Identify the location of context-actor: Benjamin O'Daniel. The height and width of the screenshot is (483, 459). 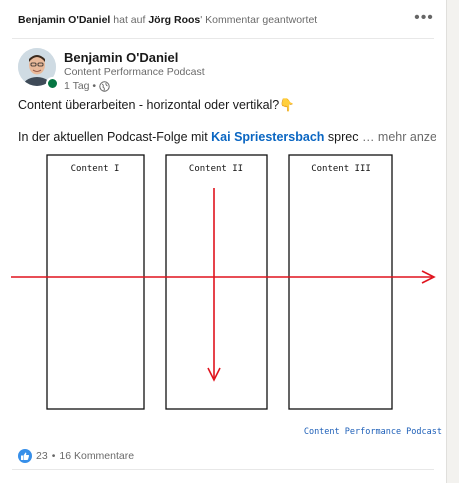
(64, 20).